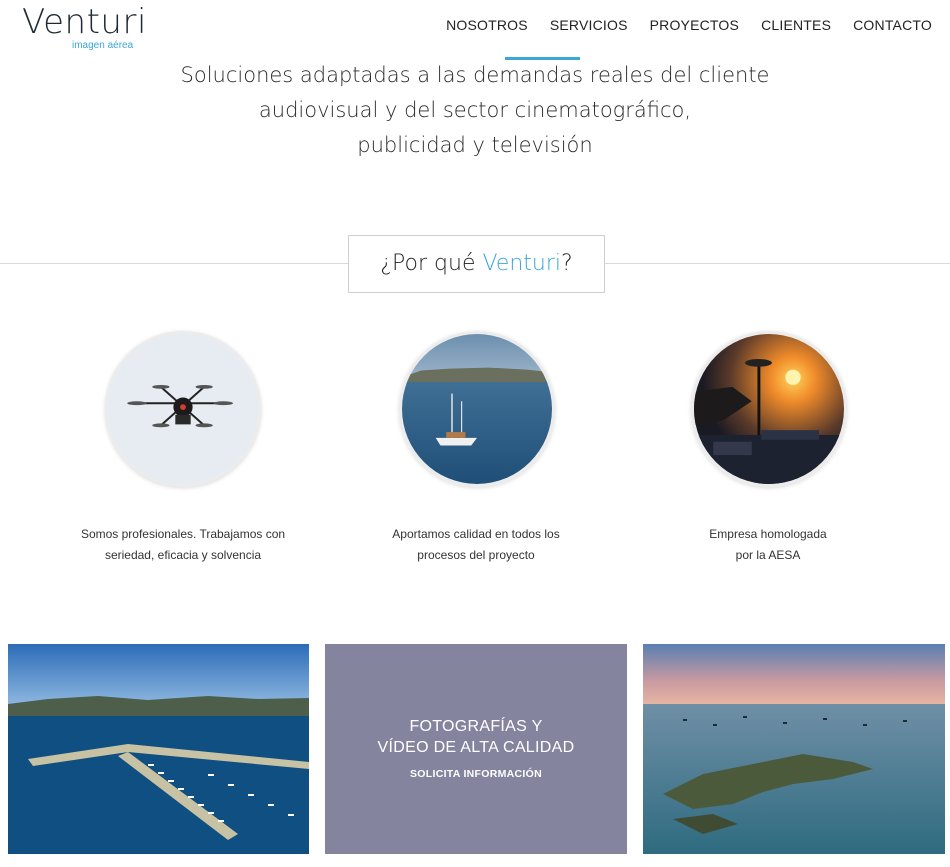  I want to click on feature-caption-line: procesos del proyecto, so click(476, 555).